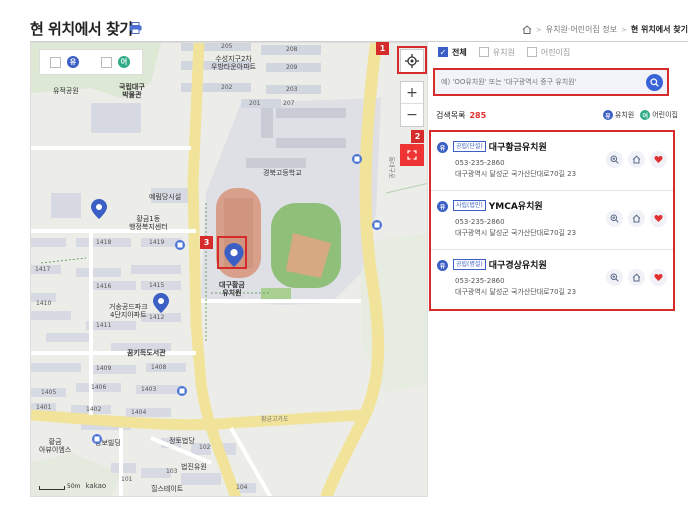 Image resolution: width=700 pixels, height=520 pixels. I want to click on map-label-highschool: 경북고등학교, so click(282, 173).